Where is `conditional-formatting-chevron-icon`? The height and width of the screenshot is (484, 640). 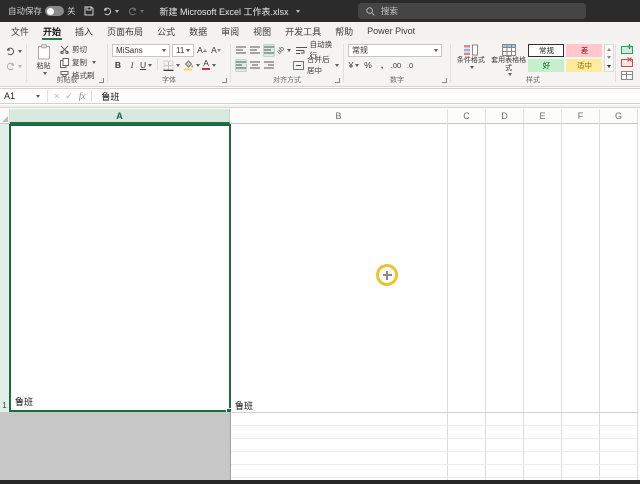 conditional-formatting-chevron-icon is located at coordinates (471, 67).